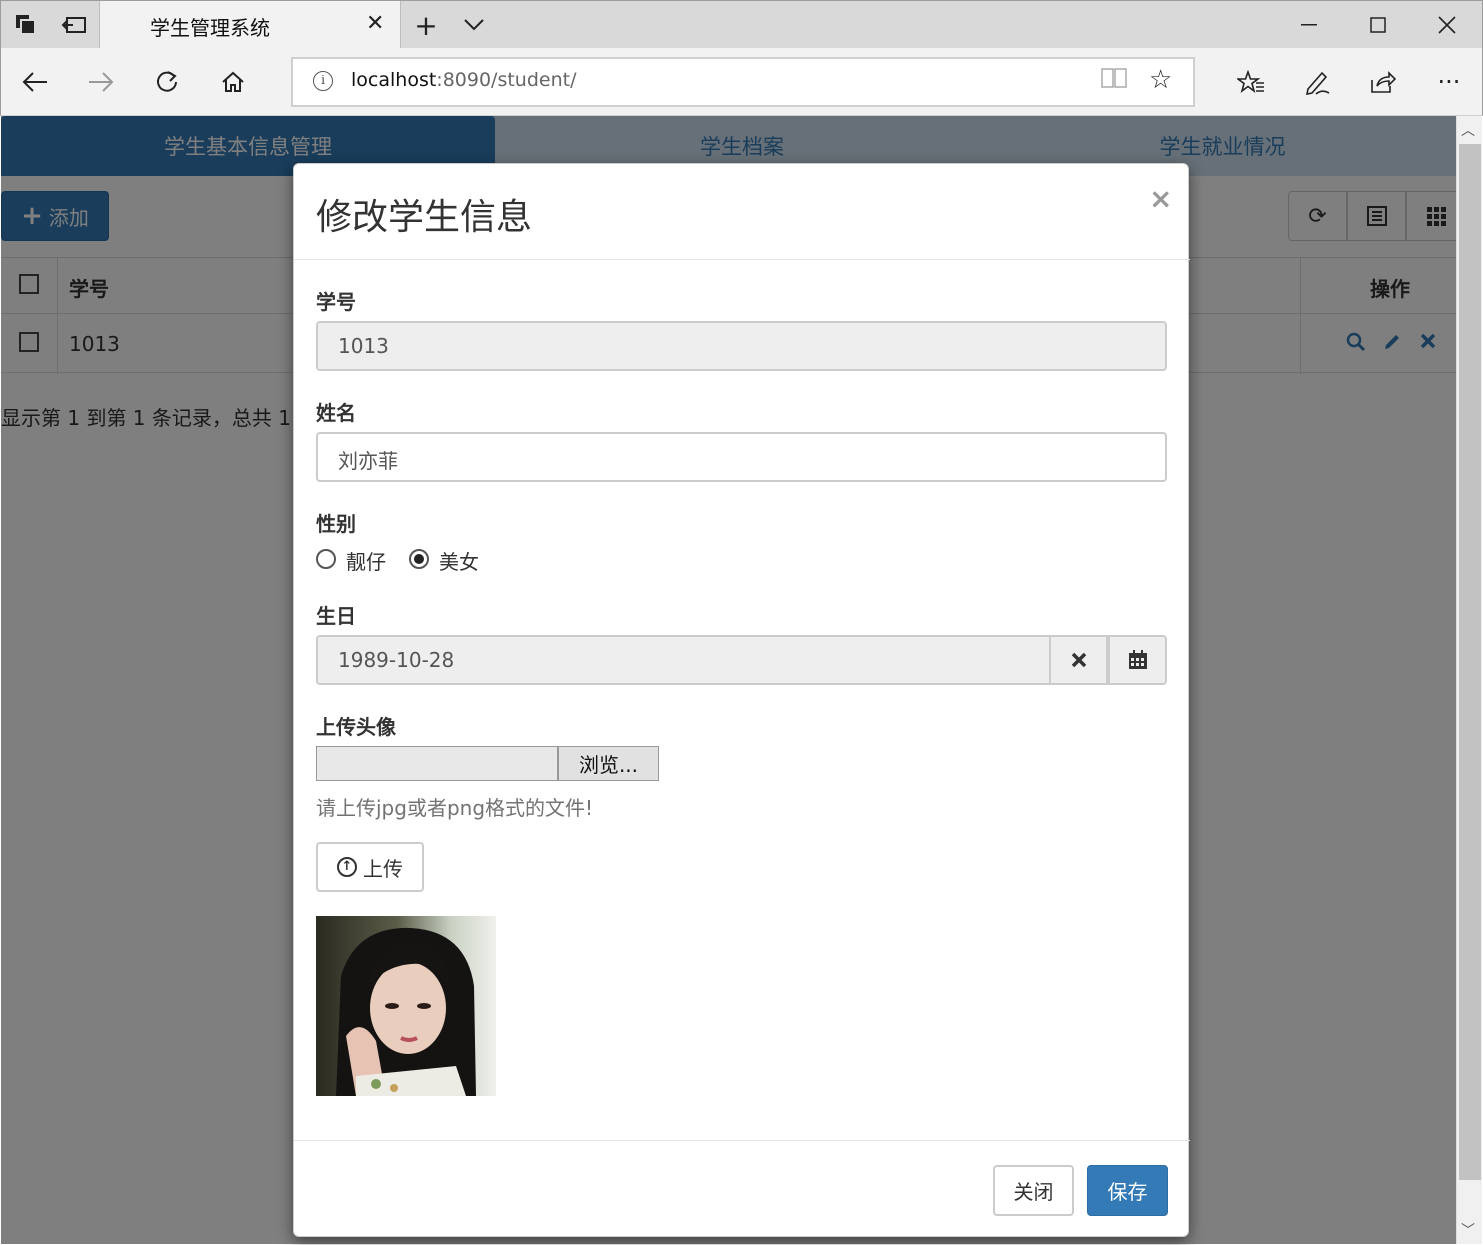  Describe the element at coordinates (1470, 662) in the screenshot. I see `scroll-thumb` at that location.